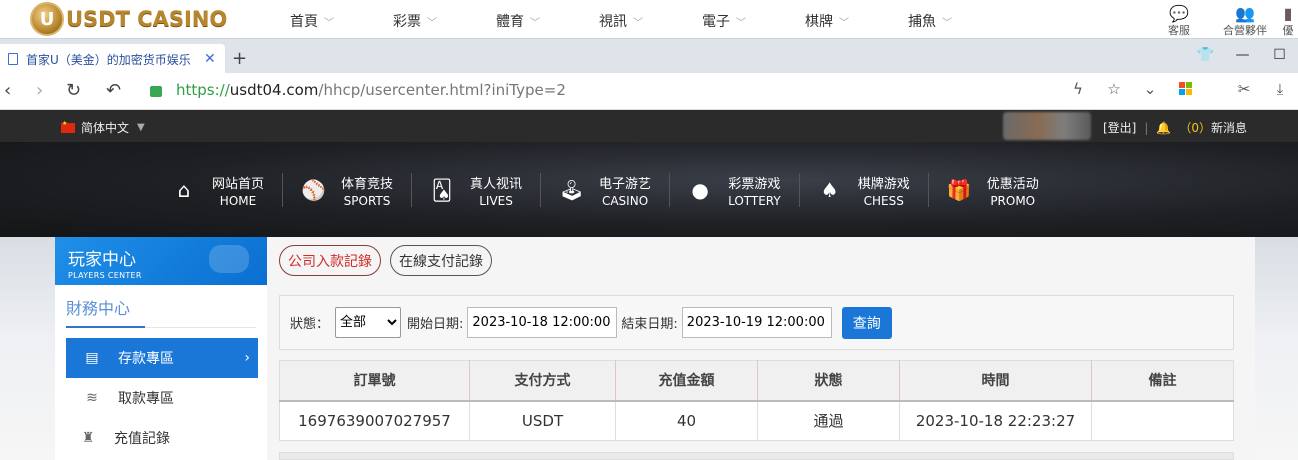 The width and height of the screenshot is (1298, 460). What do you see at coordinates (113, 90) in the screenshot?
I see `undo-icon: ↶` at bounding box center [113, 90].